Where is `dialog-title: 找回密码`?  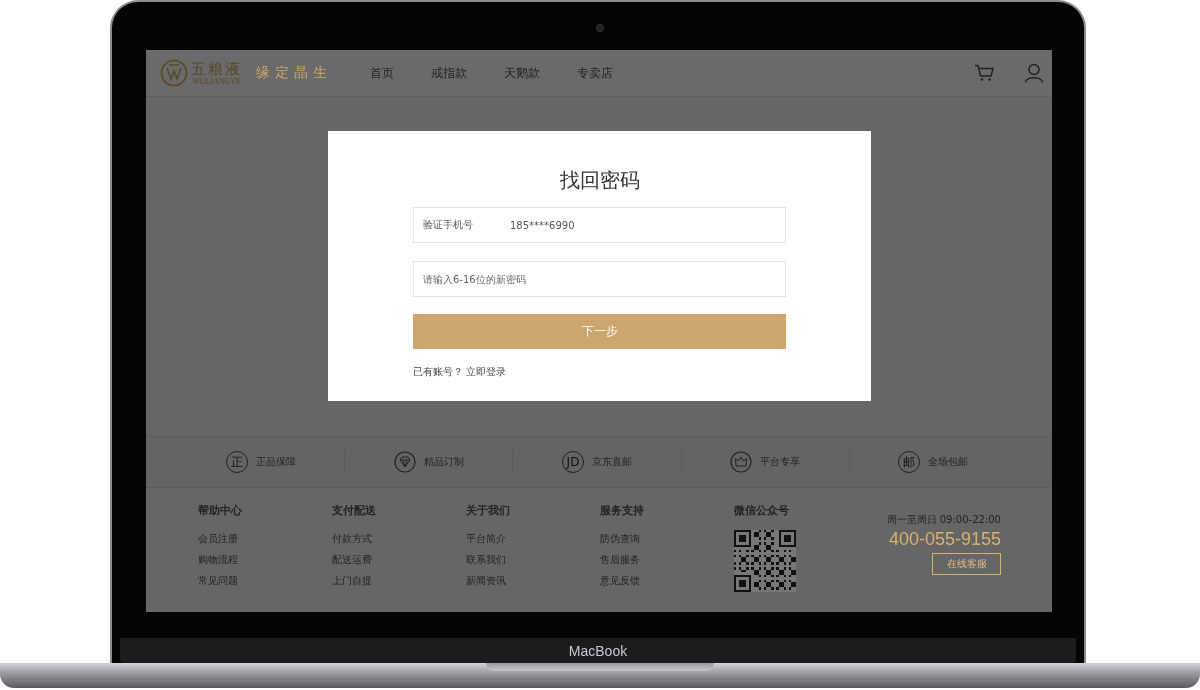
dialog-title: 找回密码 is located at coordinates (599, 180).